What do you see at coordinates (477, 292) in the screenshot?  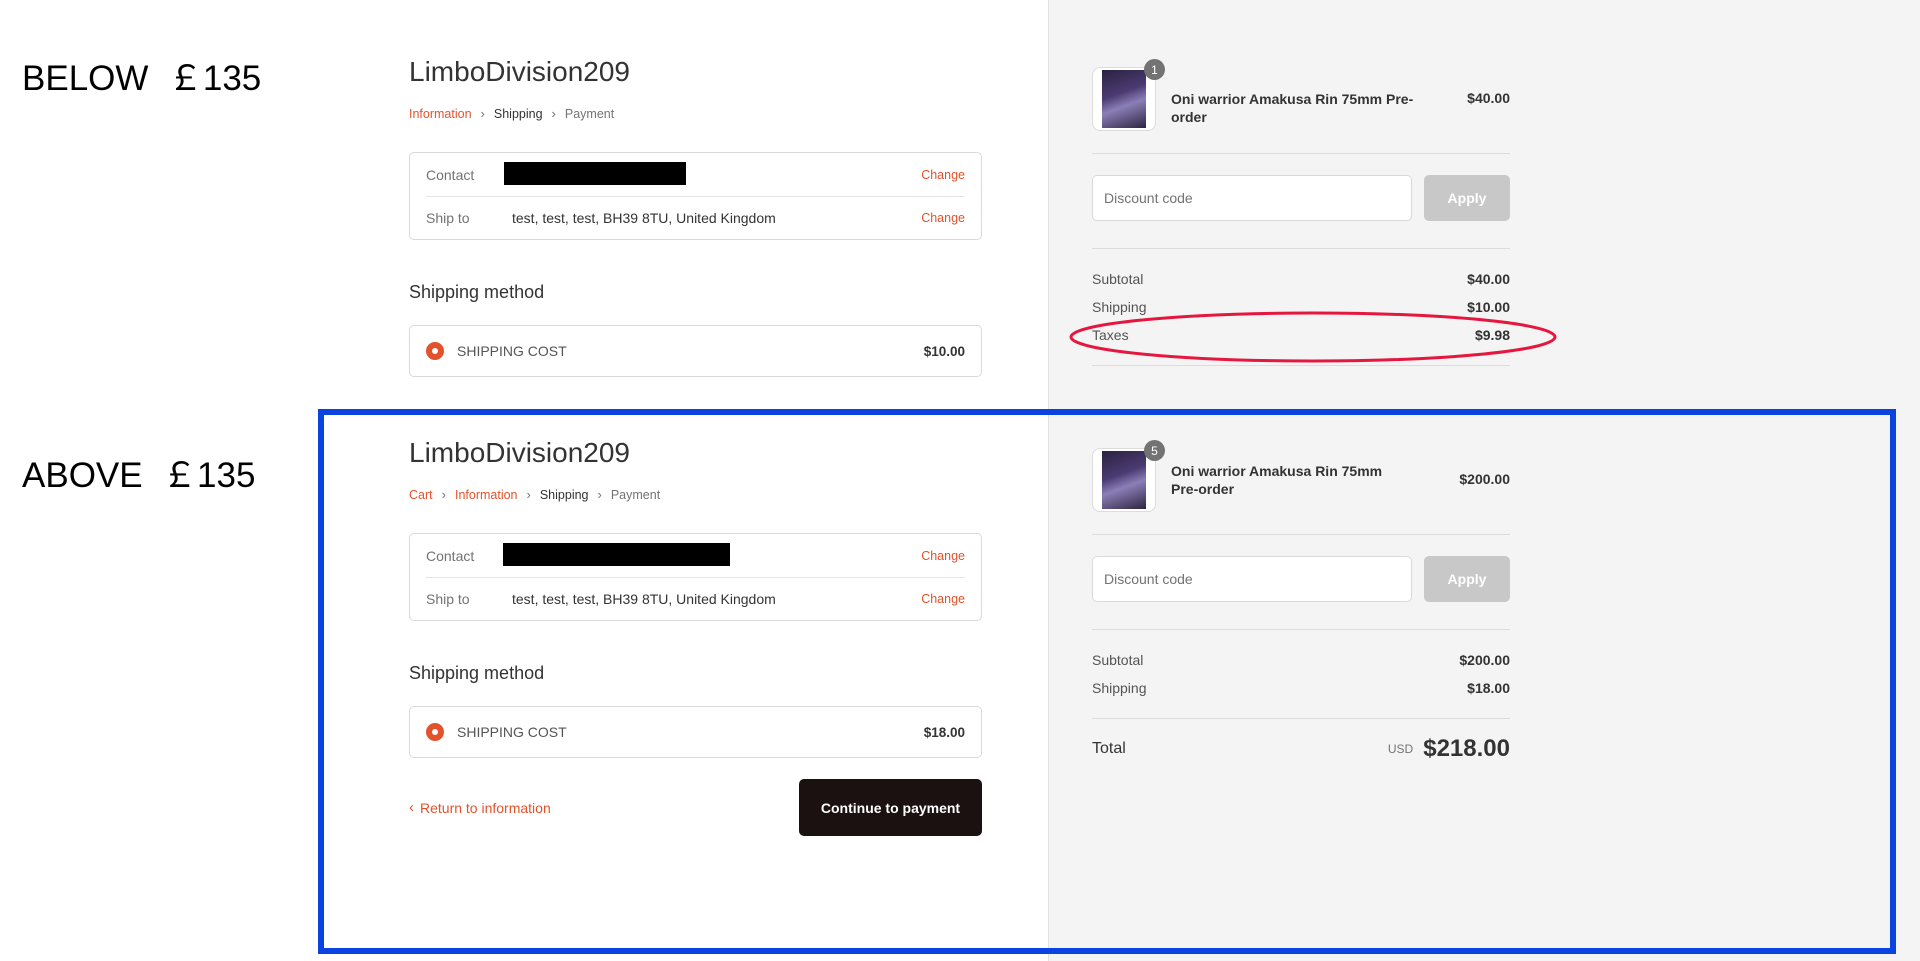 I see `shipping-method-title: Shipping method` at bounding box center [477, 292].